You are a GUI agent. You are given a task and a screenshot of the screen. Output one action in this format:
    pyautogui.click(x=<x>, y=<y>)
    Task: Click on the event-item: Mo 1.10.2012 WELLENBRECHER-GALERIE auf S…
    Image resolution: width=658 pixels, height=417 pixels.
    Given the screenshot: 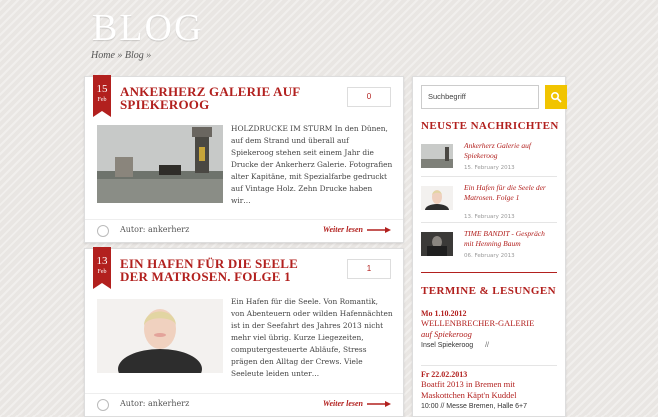 What is the action you would take?
    pyautogui.click(x=491, y=329)
    